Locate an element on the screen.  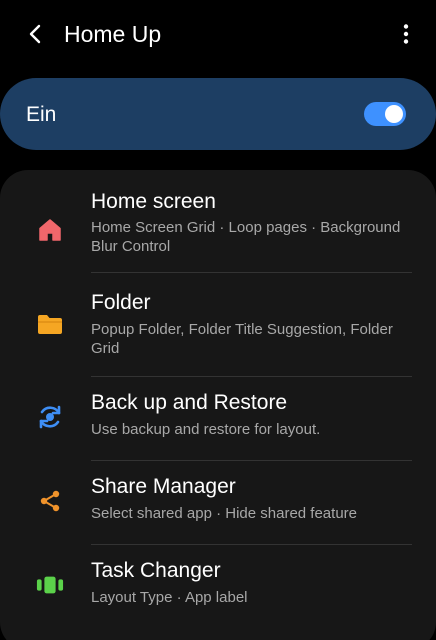
more-options-button is located at coordinates (406, 34).